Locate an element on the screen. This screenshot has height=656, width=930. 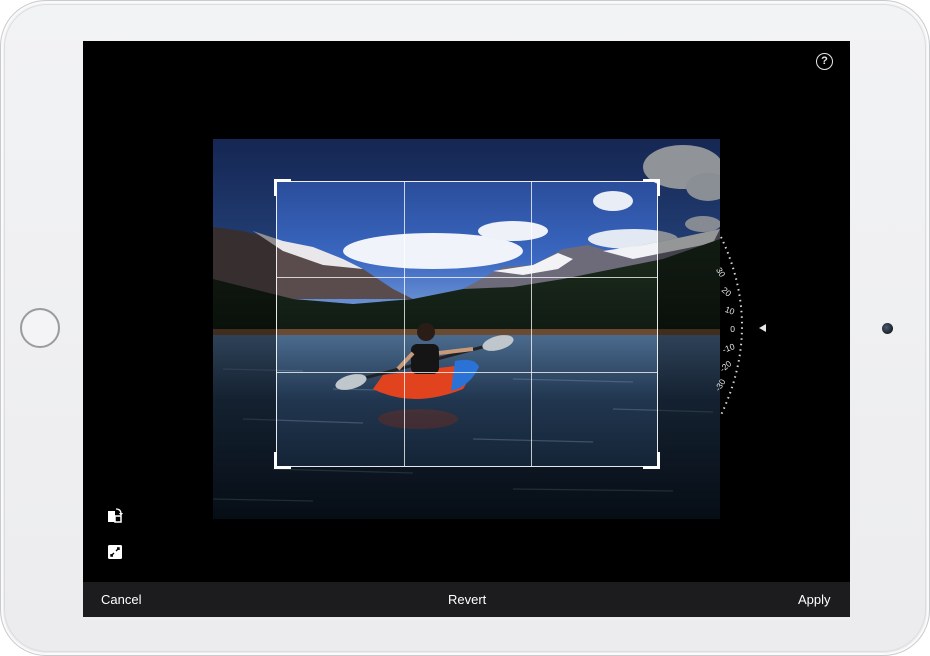
crop-handle-top-right is located at coordinates (651, 187).